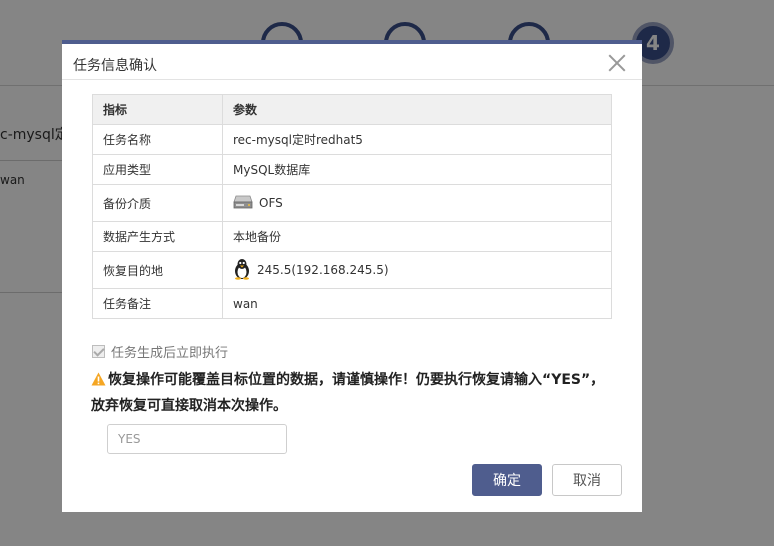 This screenshot has width=774, height=546. I want to click on row-value: 245.5(192.168.245.5), so click(323, 269).